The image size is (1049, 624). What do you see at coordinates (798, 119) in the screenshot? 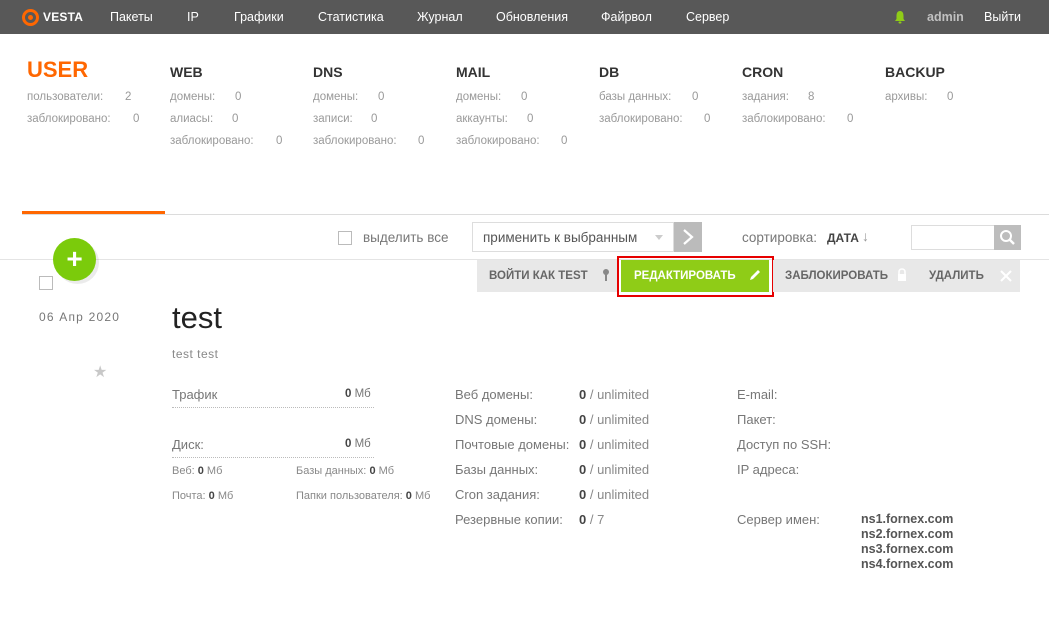
I see `stats-cron-row: заблокировано: 0` at bounding box center [798, 119].